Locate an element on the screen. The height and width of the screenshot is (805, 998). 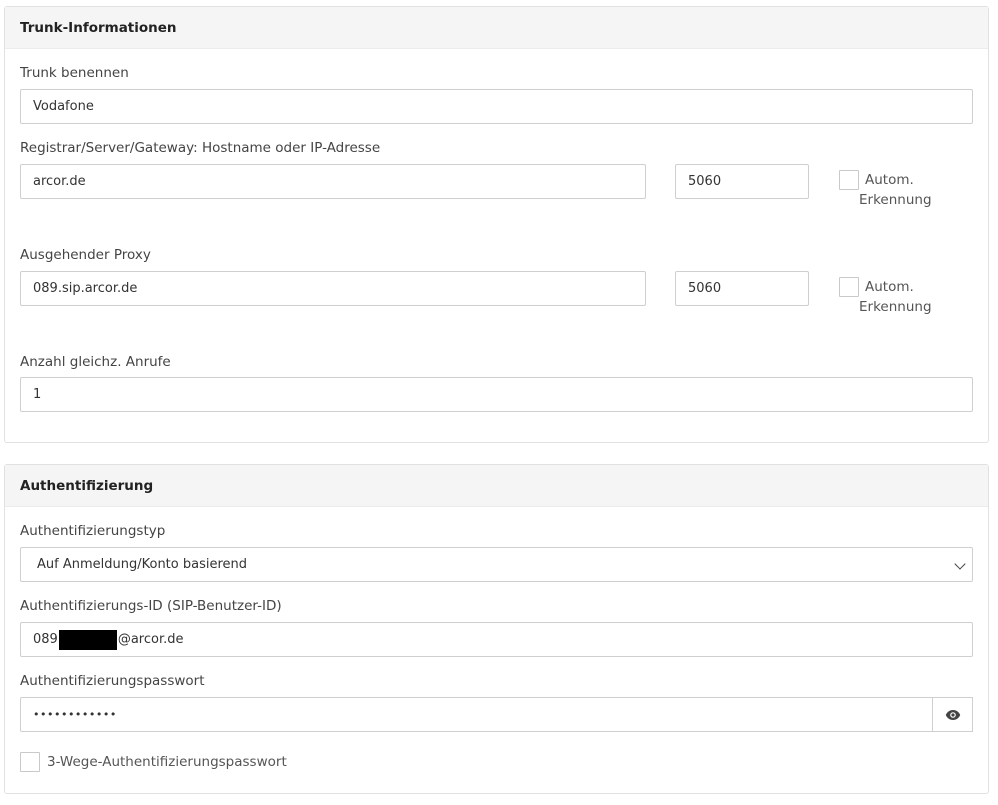
eye-icon is located at coordinates (952, 714).